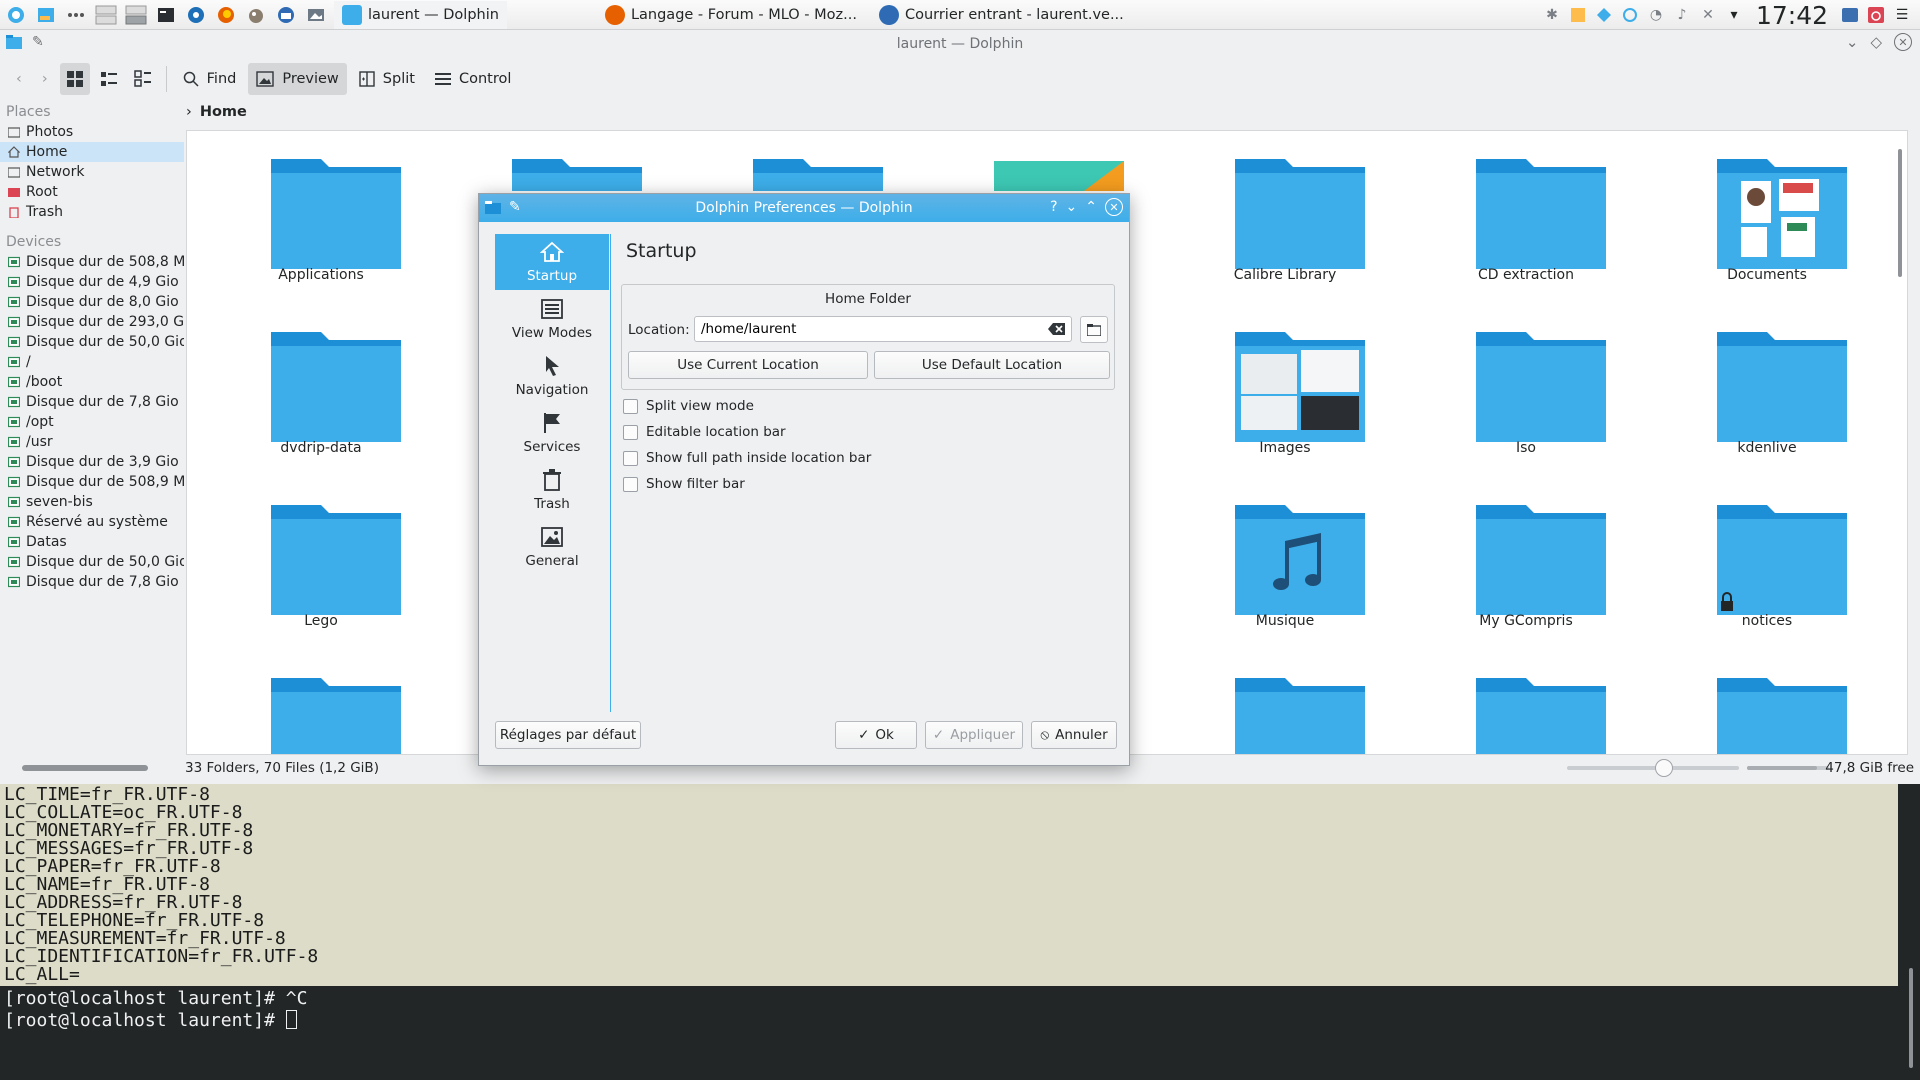 This screenshot has height=1080, width=1920. Describe the element at coordinates (1057, 329) in the screenshot. I see `clear-input-icon` at that location.